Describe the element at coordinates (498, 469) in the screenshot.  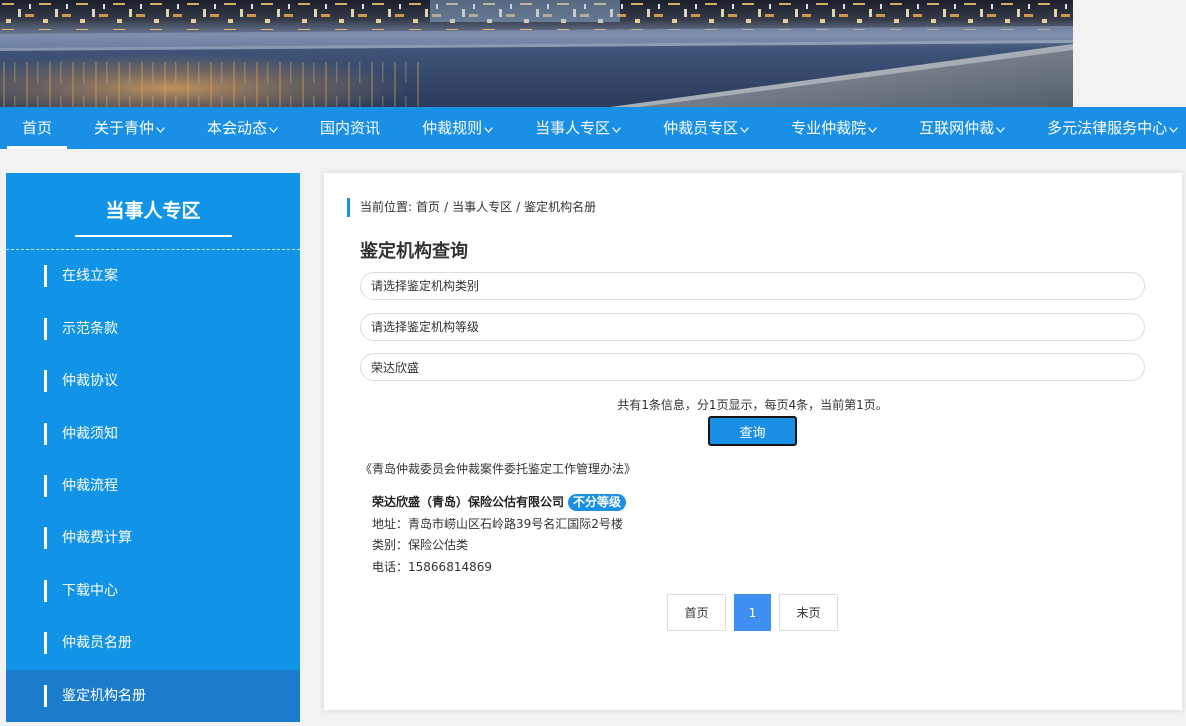
I see `regulation-link: 《青岛仲裁委员会仲裁案件委托鉴定工作管理办法》` at that location.